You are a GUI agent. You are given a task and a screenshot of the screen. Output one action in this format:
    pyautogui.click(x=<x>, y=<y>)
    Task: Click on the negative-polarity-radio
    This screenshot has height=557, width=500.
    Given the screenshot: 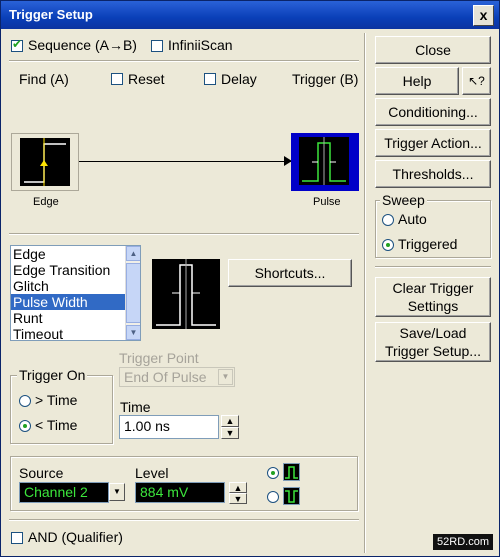 What is the action you would take?
    pyautogui.click(x=273, y=497)
    